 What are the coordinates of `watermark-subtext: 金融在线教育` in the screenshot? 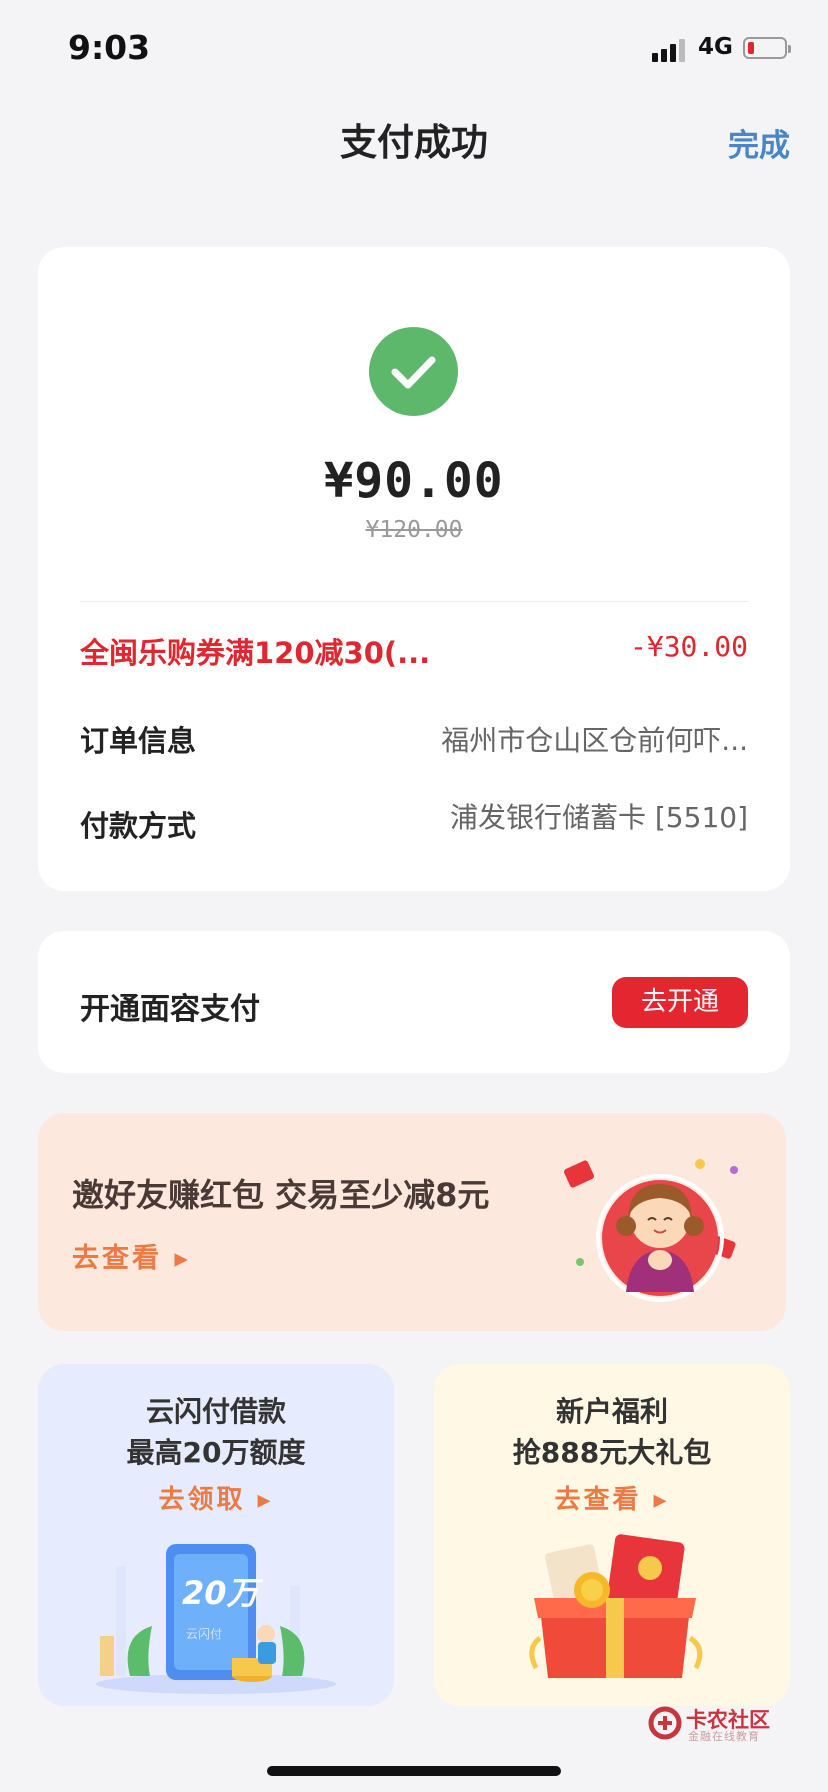 It's located at (724, 1736).